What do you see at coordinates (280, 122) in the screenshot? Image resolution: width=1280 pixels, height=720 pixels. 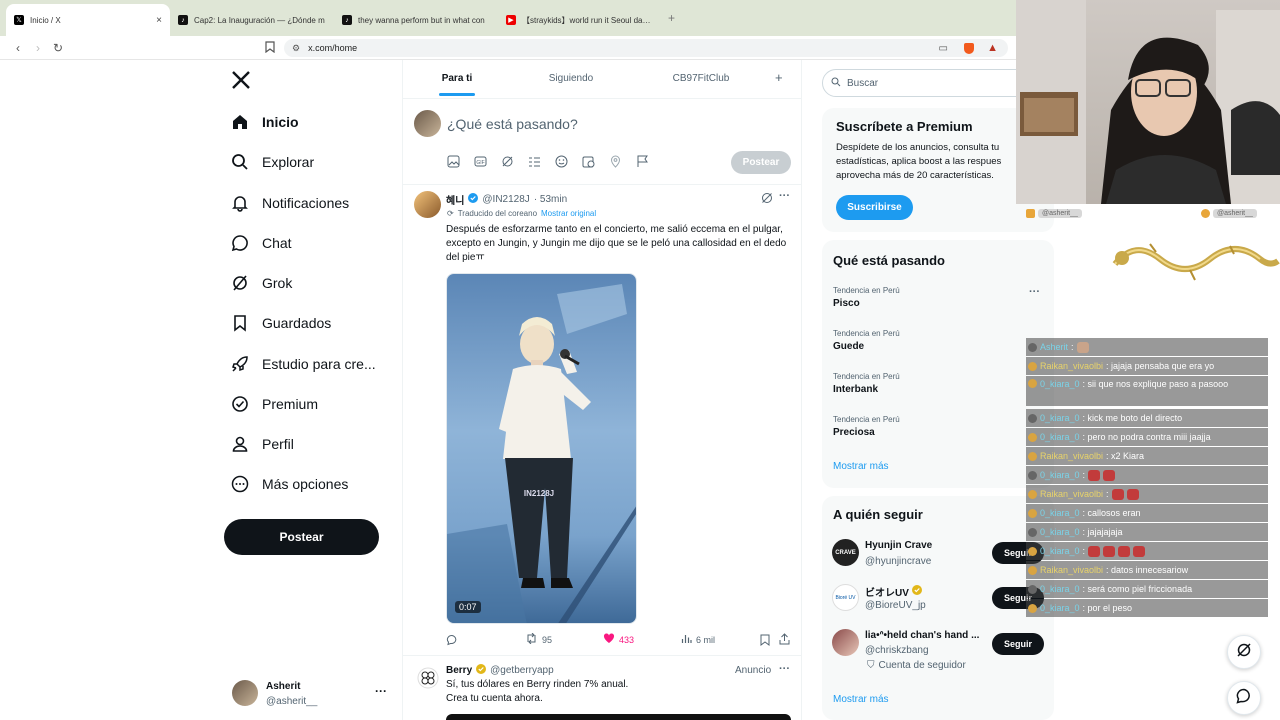 I see `nav-label: Inicio` at bounding box center [280, 122].